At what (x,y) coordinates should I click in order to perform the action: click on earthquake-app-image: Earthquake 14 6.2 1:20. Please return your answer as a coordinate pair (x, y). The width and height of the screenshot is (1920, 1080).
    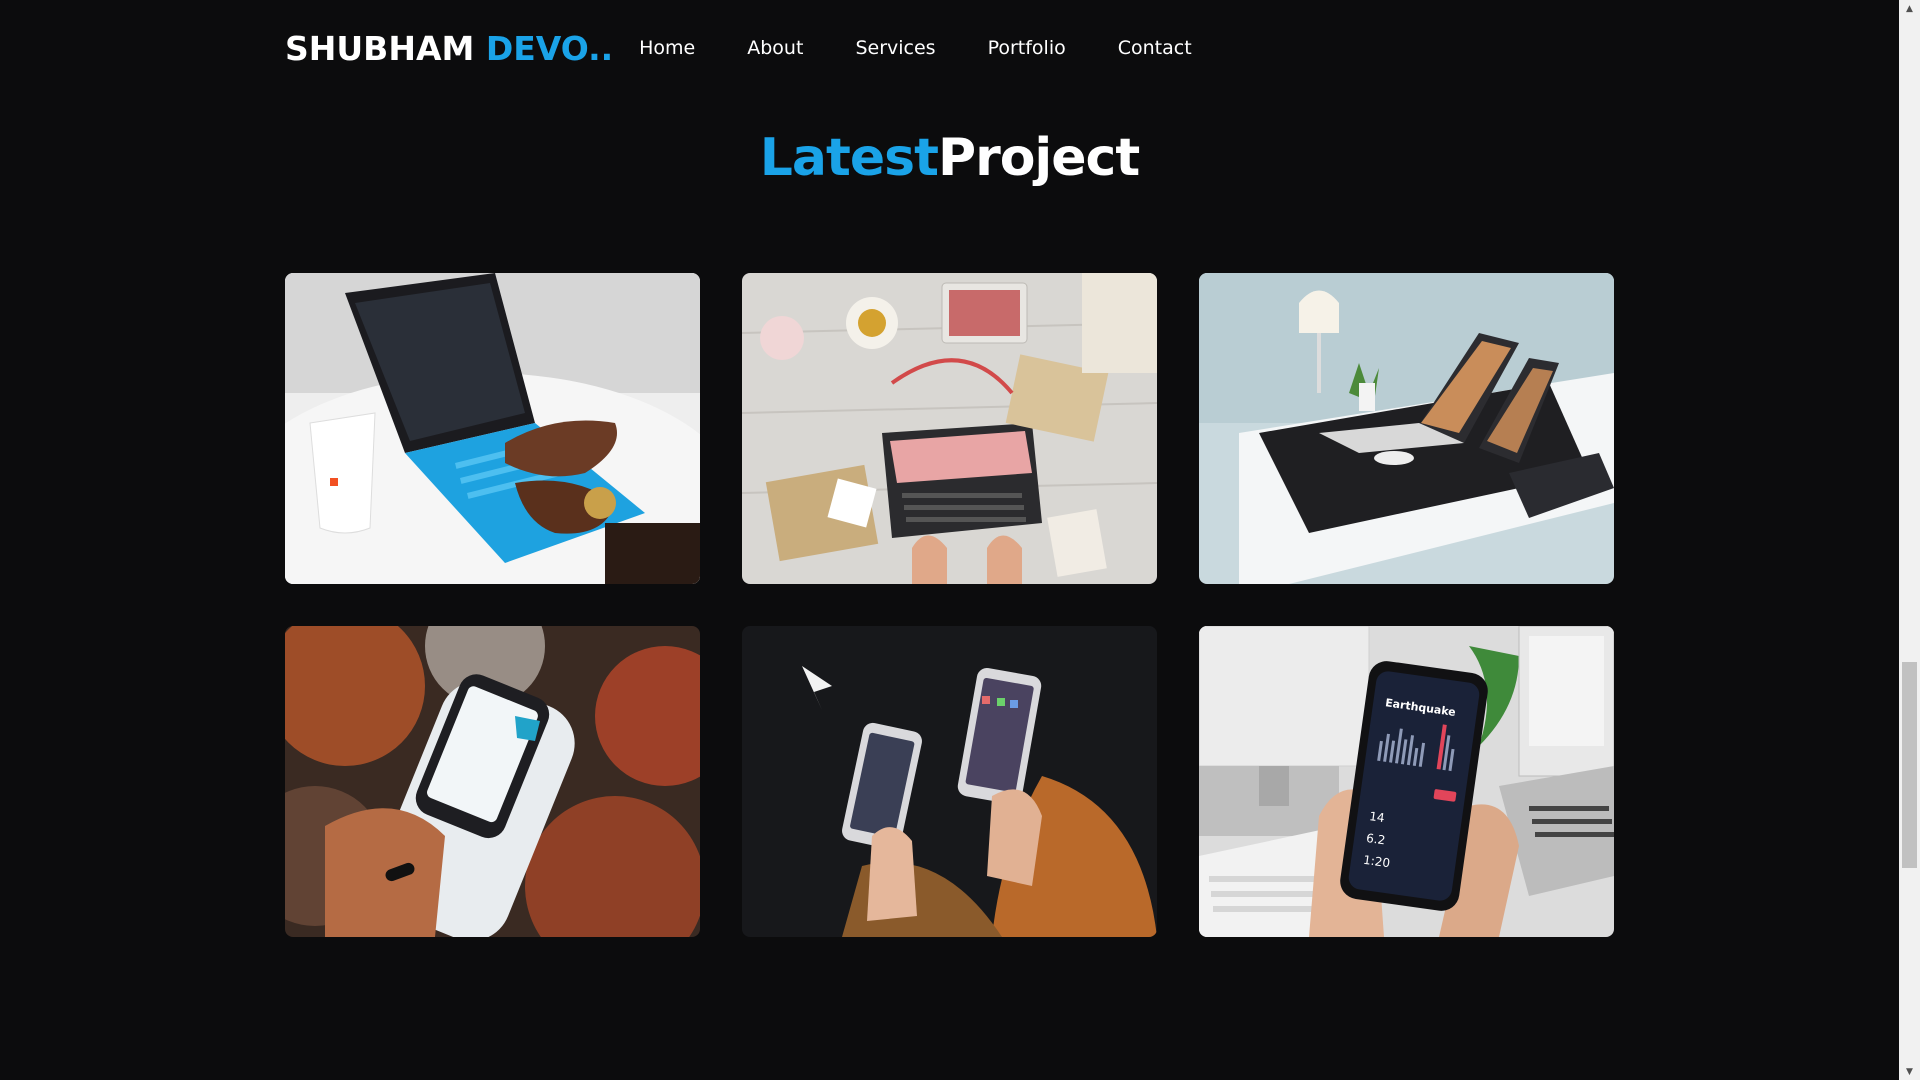
    Looking at the image, I should click on (1406, 781).